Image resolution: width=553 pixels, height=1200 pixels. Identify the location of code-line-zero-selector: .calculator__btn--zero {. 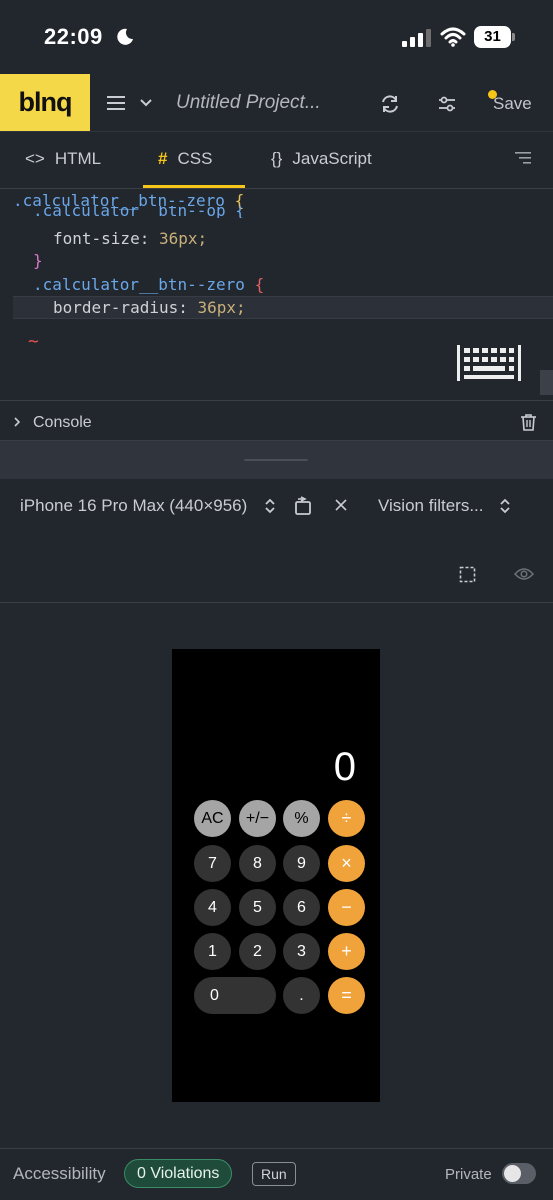
(148, 284).